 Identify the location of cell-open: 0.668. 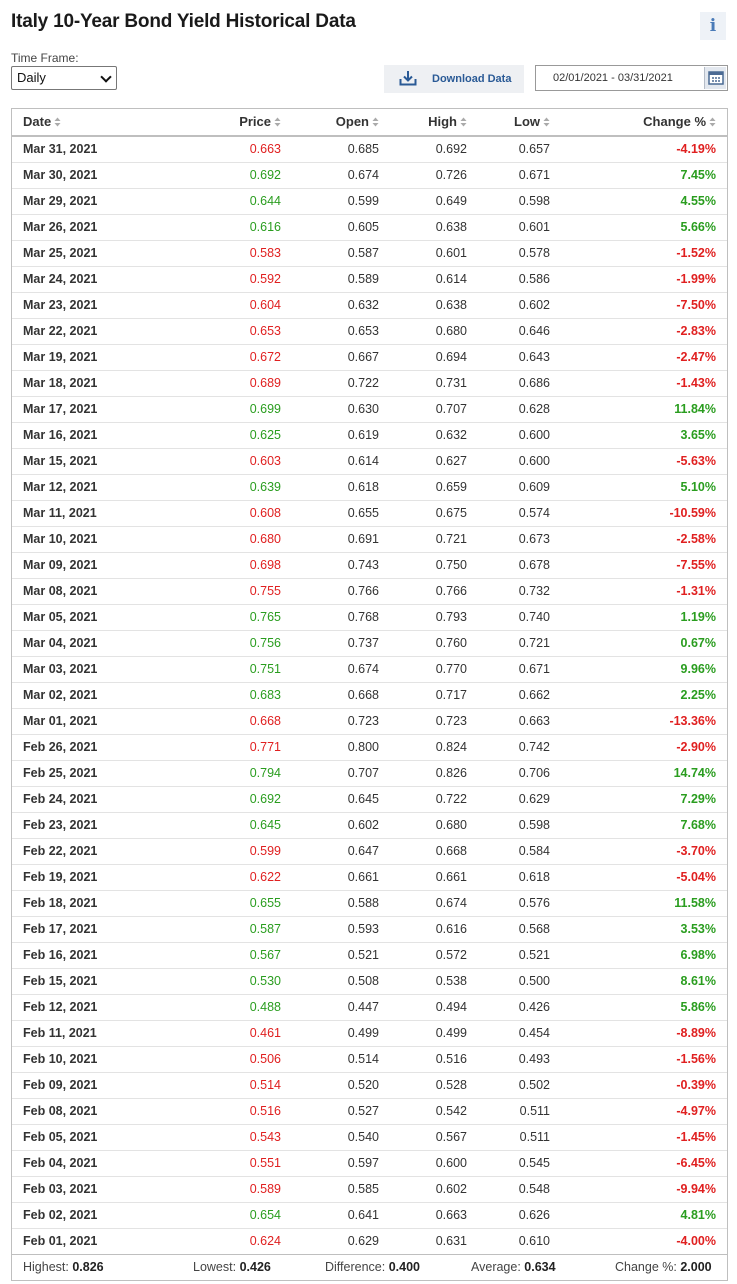
(341, 695).